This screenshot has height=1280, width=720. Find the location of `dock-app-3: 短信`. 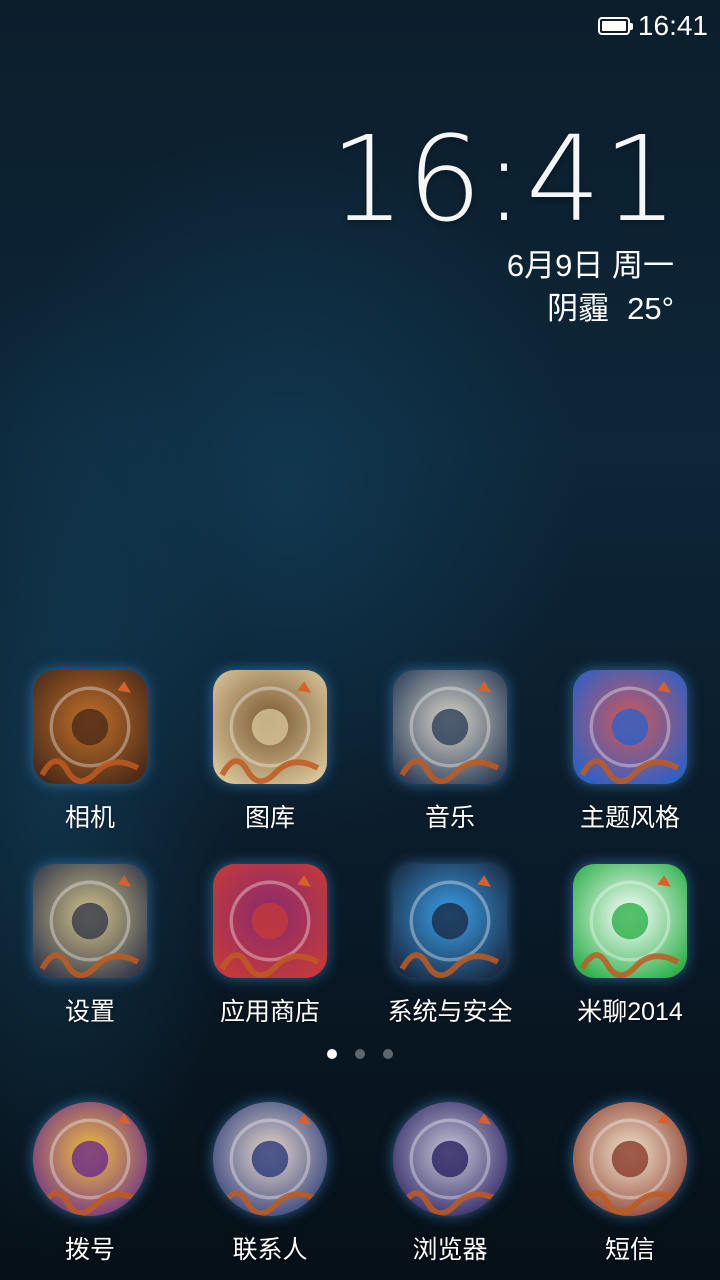

dock-app-3: 短信 is located at coordinates (630, 1185).